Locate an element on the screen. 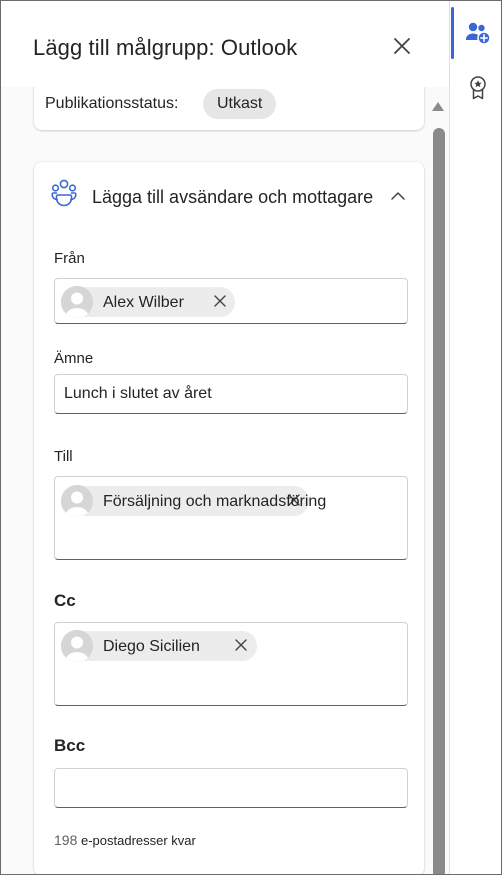  add-people-icon is located at coordinates (478, 33).